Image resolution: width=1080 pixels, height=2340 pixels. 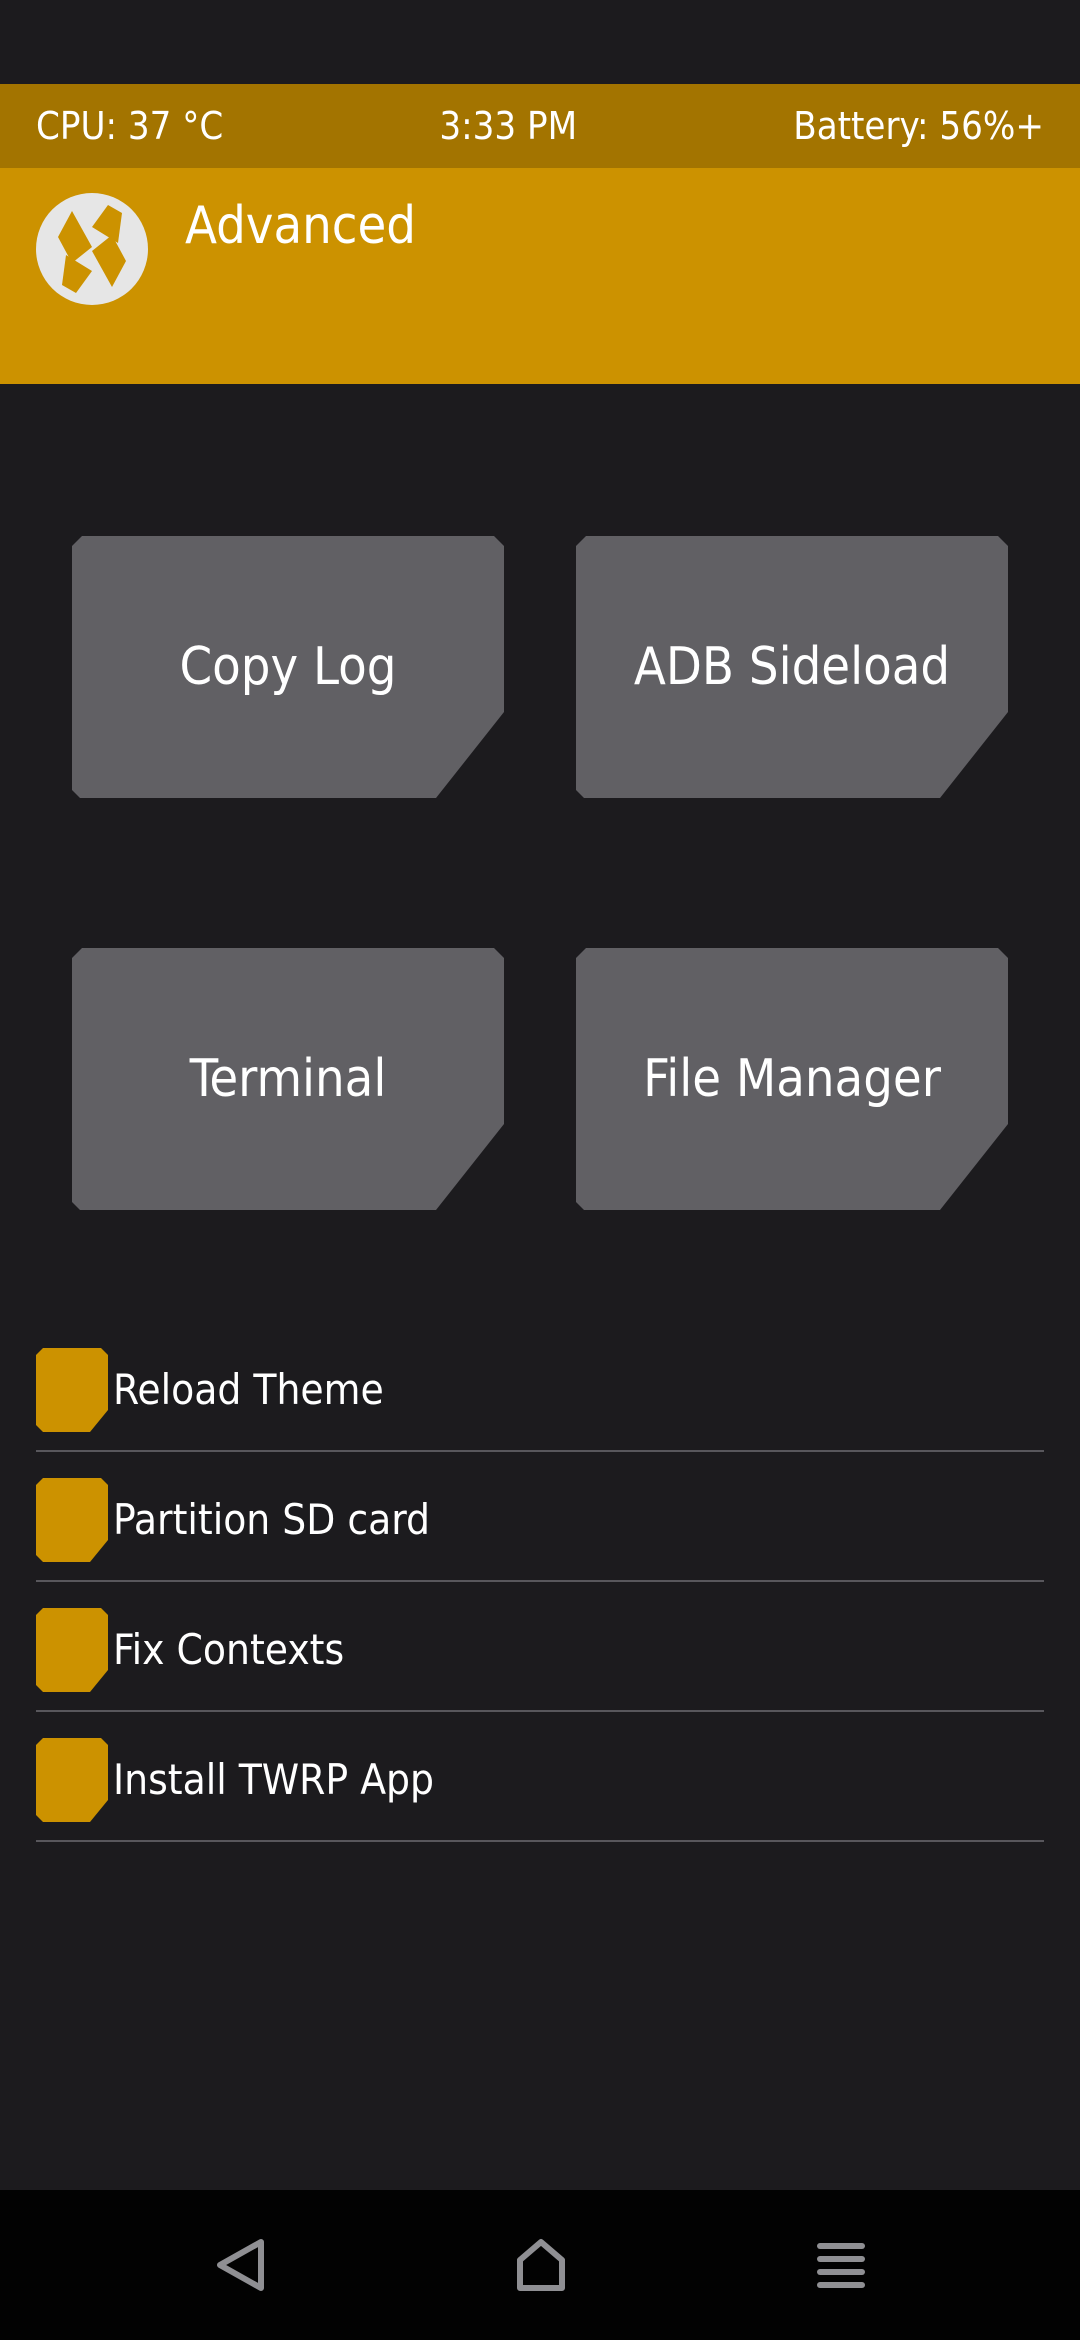 I want to click on option-install-twrp-app: Install TWRP App, so click(x=540, y=1777).